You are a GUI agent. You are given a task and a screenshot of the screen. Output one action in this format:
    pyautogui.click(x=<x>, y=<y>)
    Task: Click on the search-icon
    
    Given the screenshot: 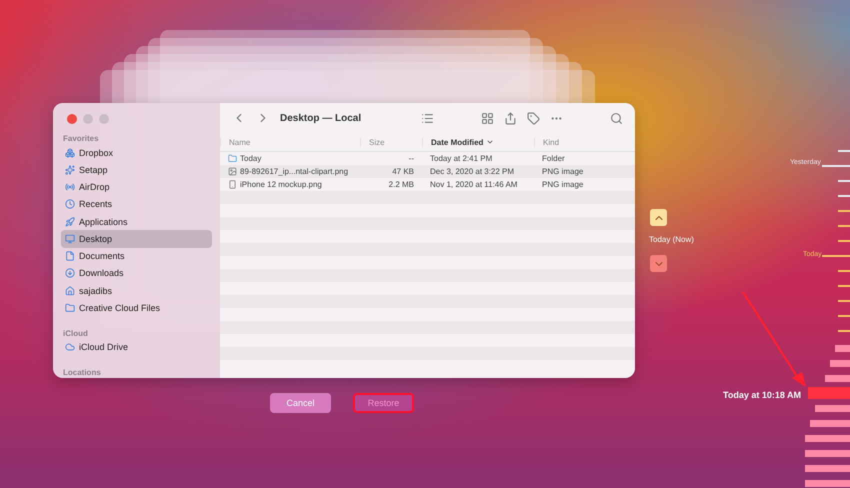 What is the action you would take?
    pyautogui.click(x=617, y=118)
    